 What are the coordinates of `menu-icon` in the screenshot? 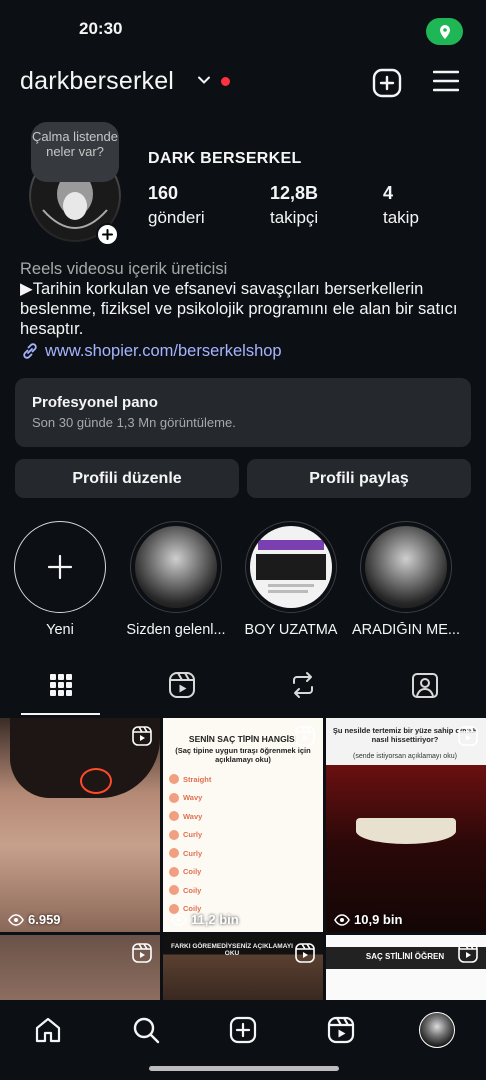 It's located at (446, 81).